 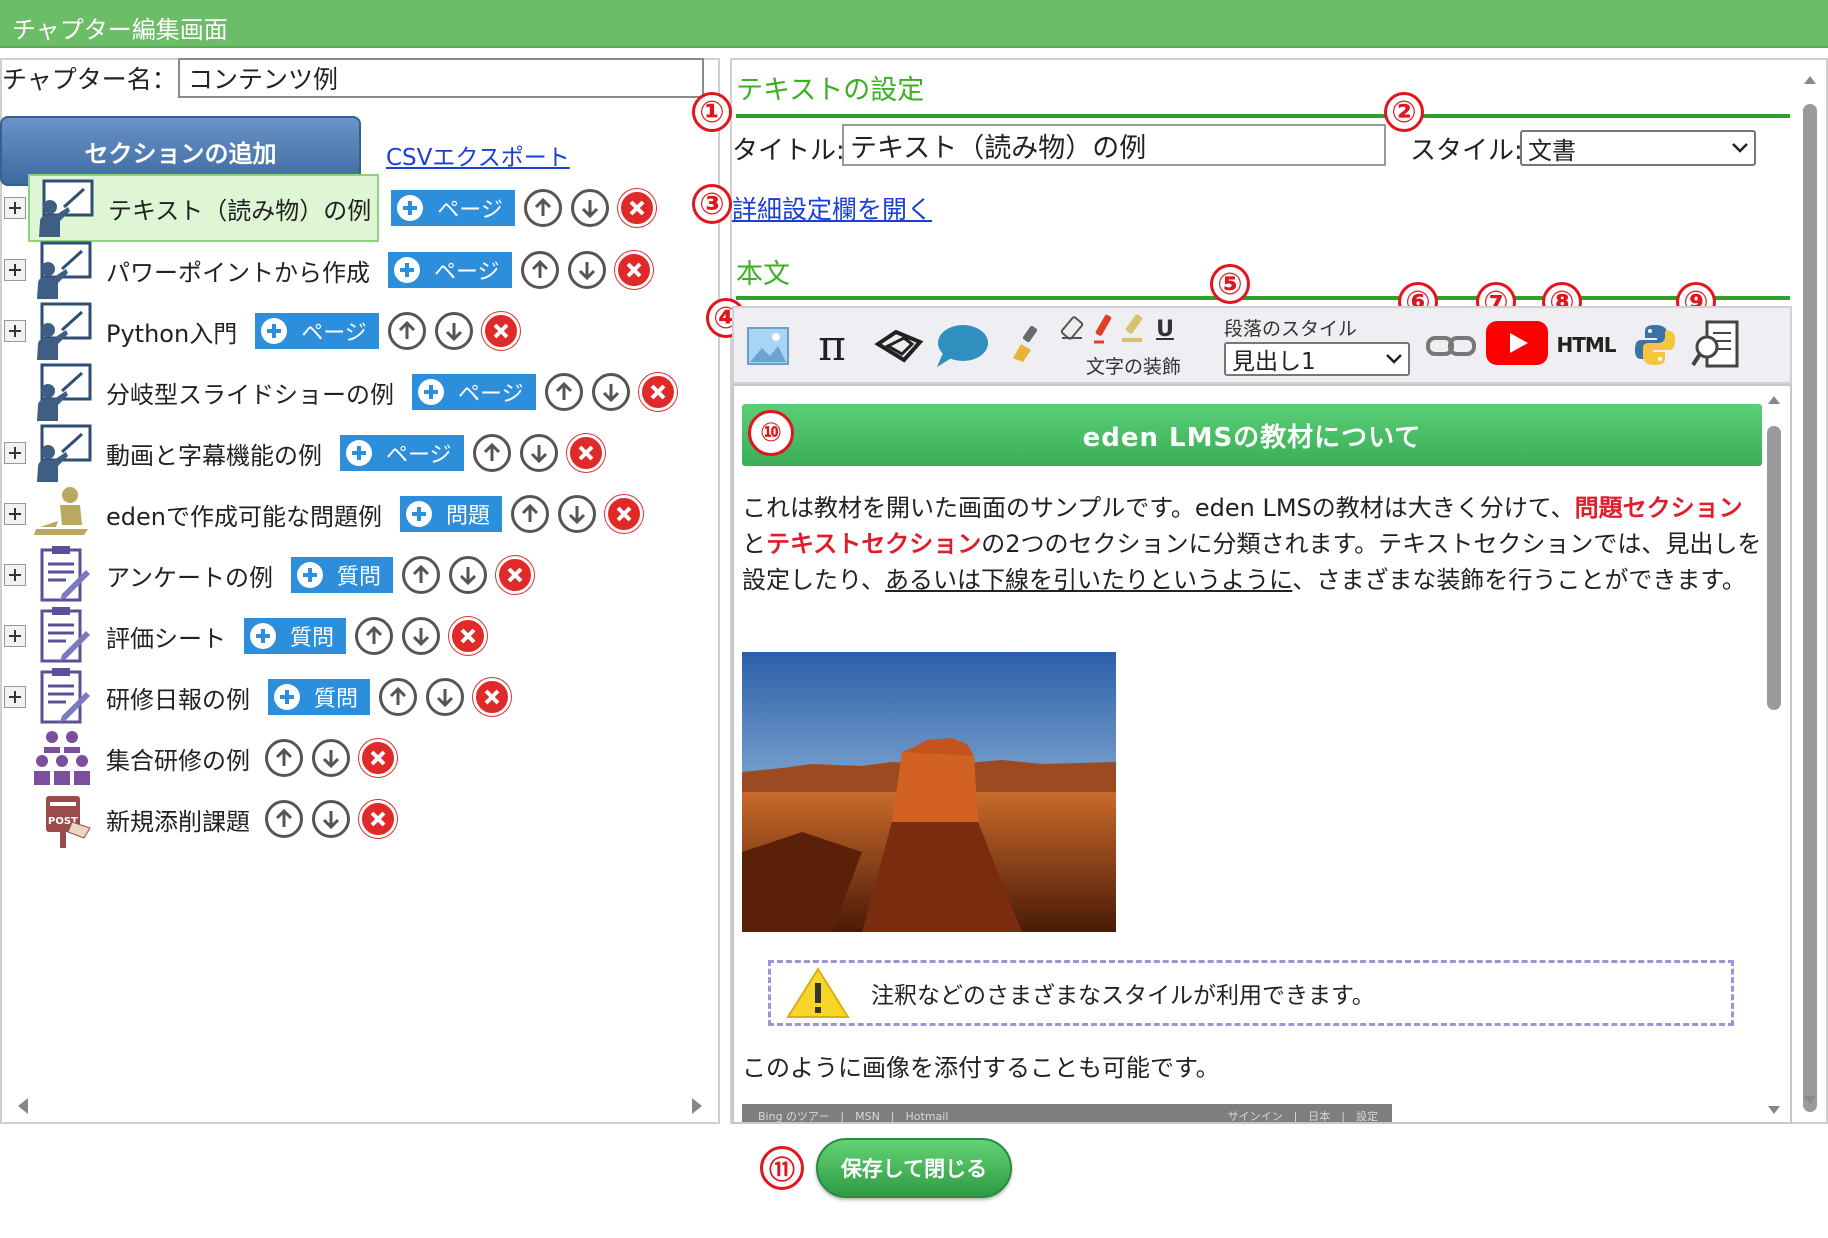 What do you see at coordinates (1451, 346) in the screenshot?
I see `link-chain-icon` at bounding box center [1451, 346].